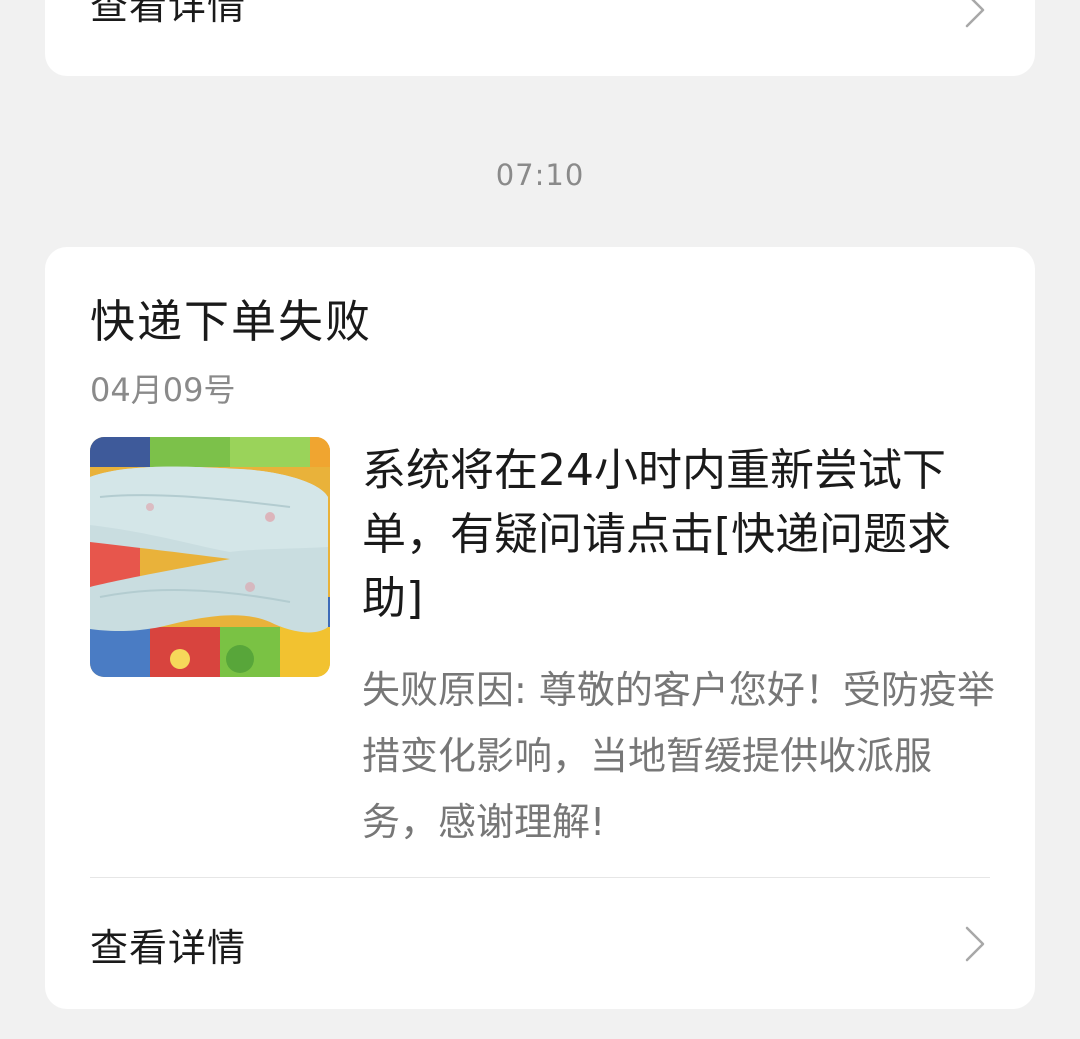  I want to click on notification-headline: 系统将在24小时内重新尝试下单，有疑问请点击[快递问题求助], so click(682, 535).